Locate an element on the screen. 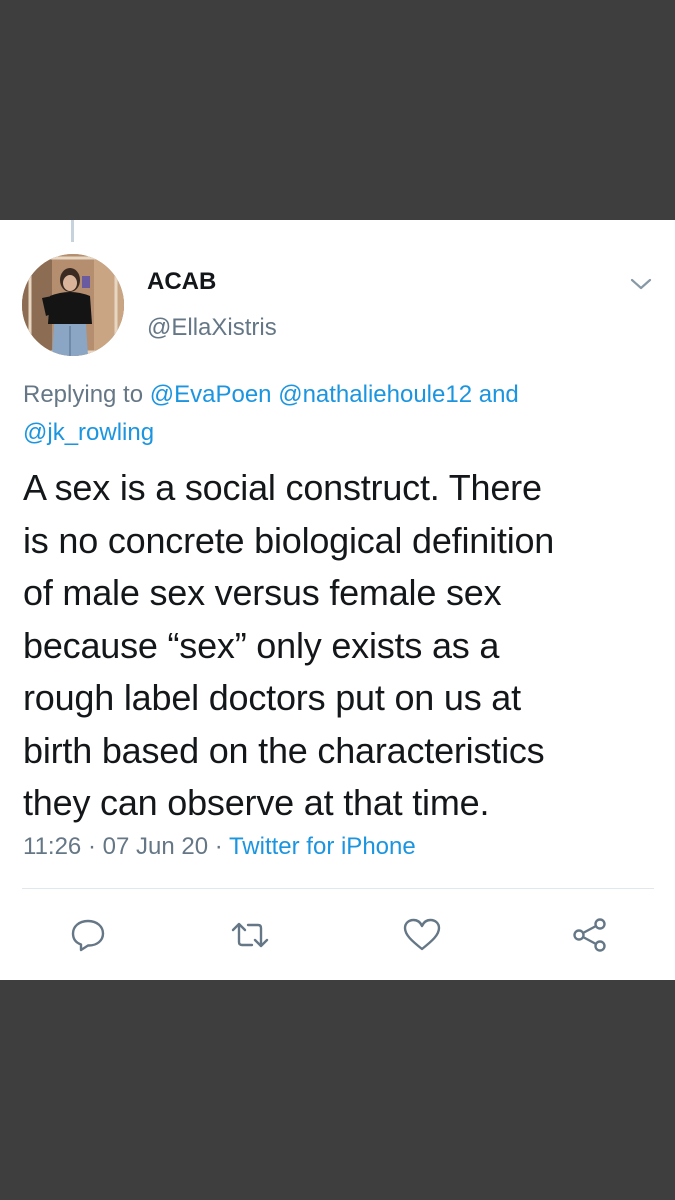 This screenshot has width=675, height=1200. tweet-text-line: of male sex versus female sex is located at coordinates (262, 592).